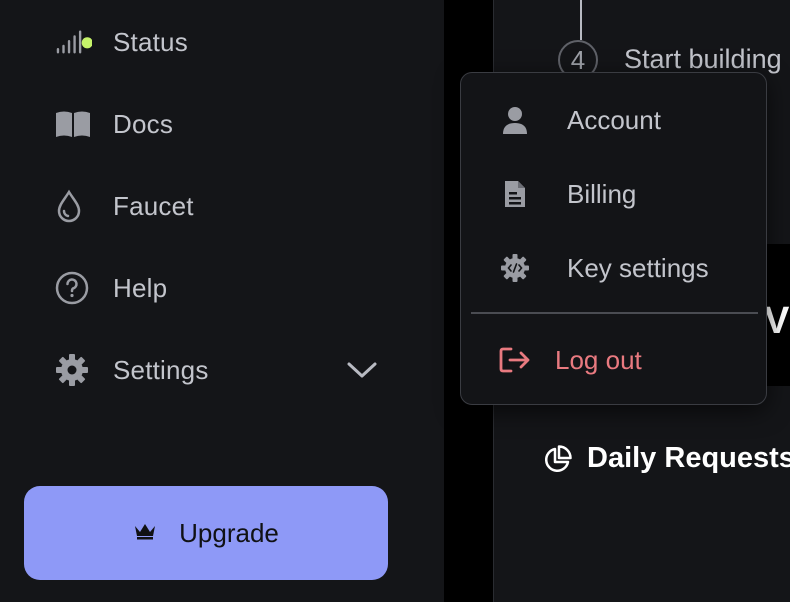 This screenshot has width=790, height=602. Describe the element at coordinates (73, 288) in the screenshot. I see `help-circle-icon` at that location.